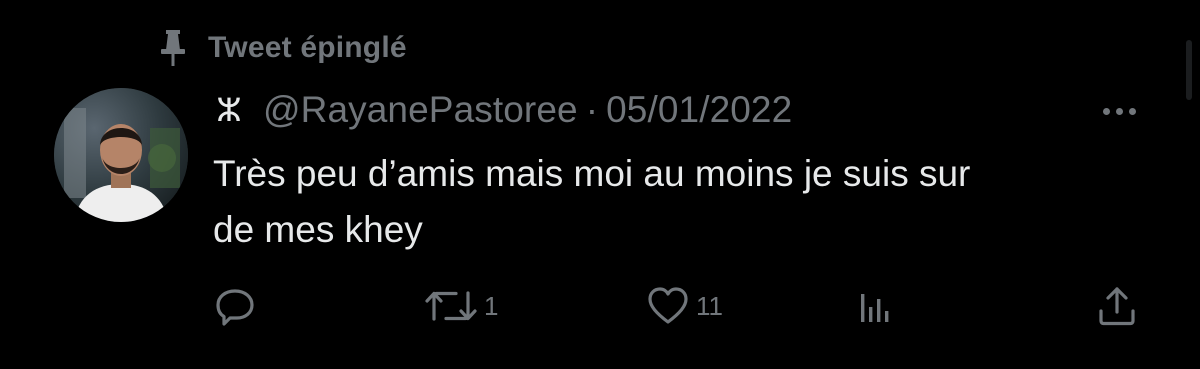  Describe the element at coordinates (668, 305) in the screenshot. I see `heart-icon` at that location.